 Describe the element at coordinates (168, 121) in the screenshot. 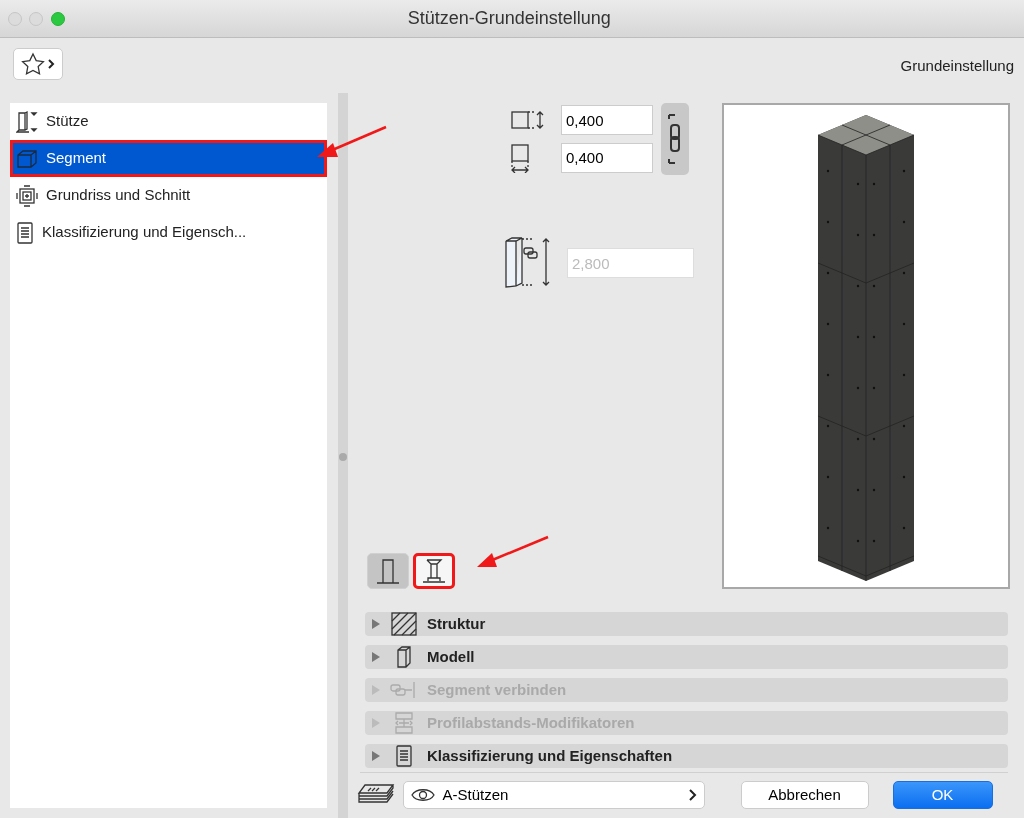

I see `sidebar-item: Stütze` at that location.